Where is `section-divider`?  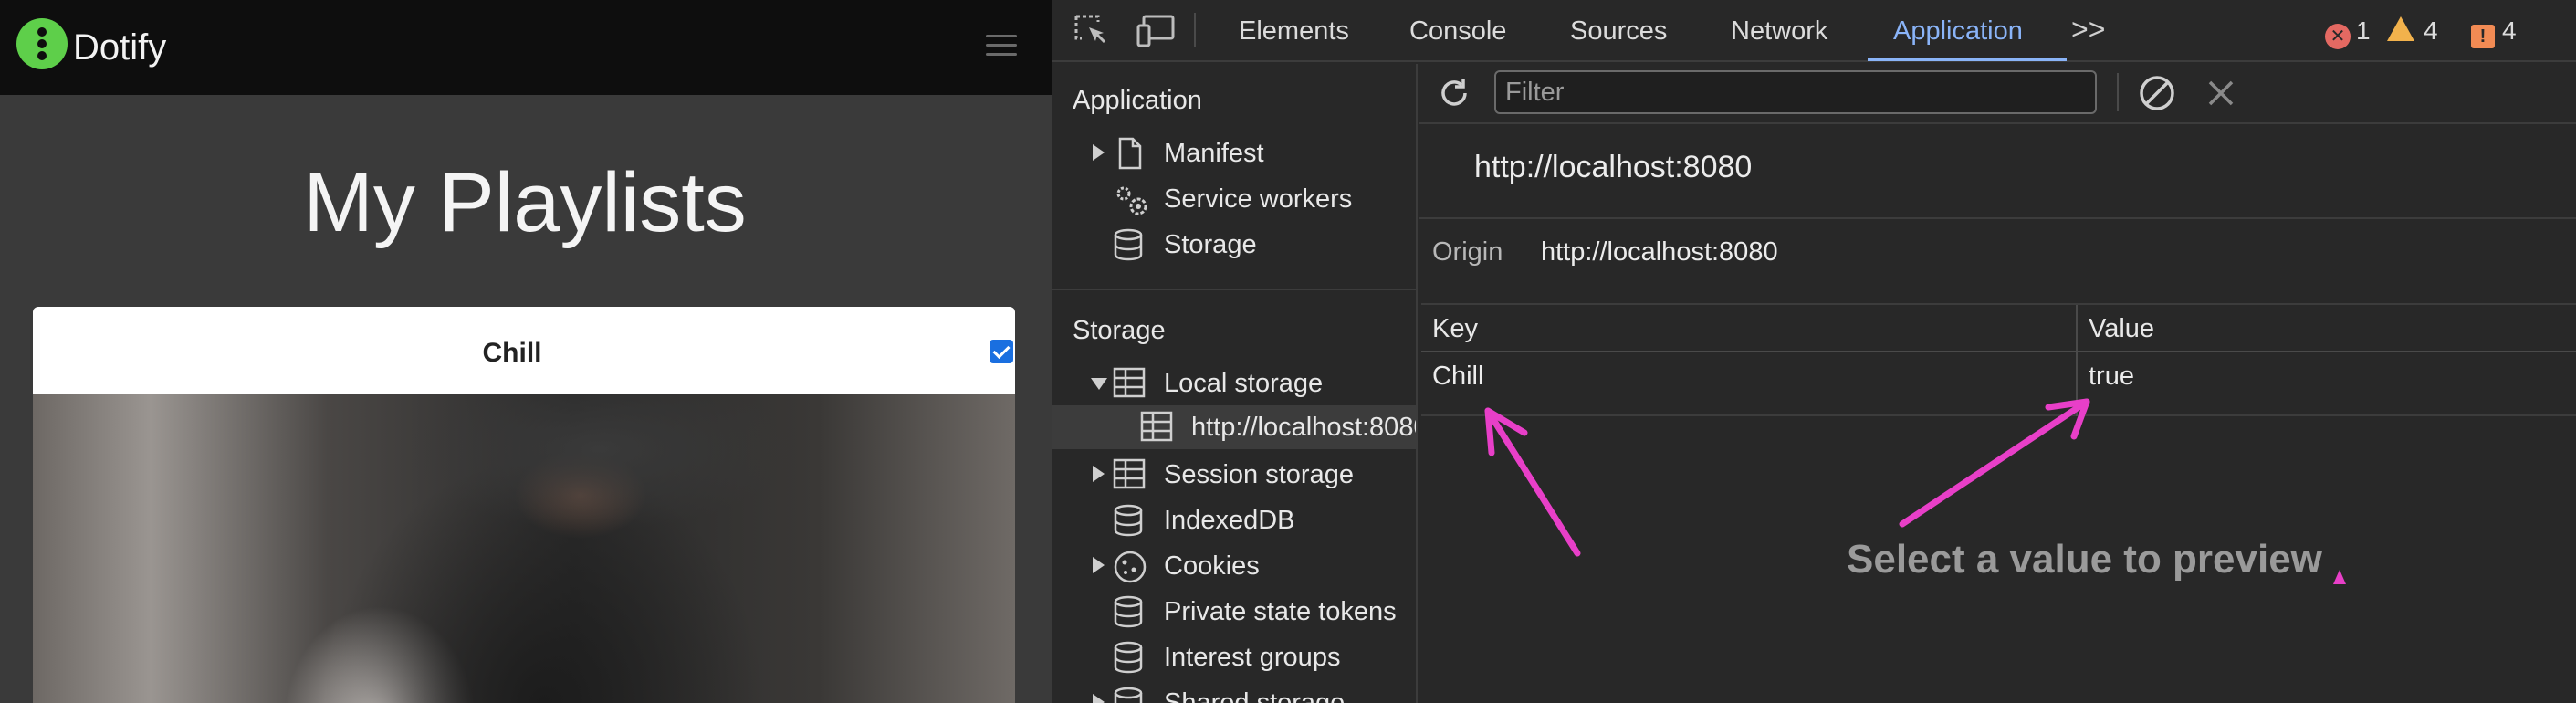
section-divider is located at coordinates (1234, 289).